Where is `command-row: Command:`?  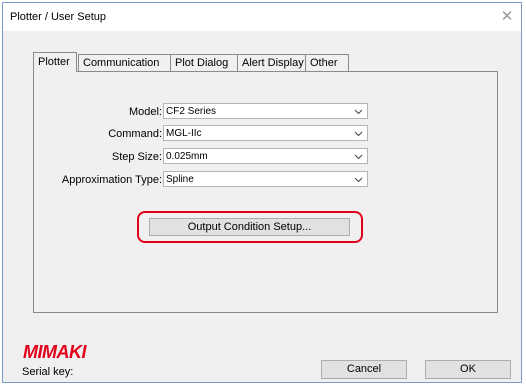 command-row: Command: is located at coordinates (98, 134).